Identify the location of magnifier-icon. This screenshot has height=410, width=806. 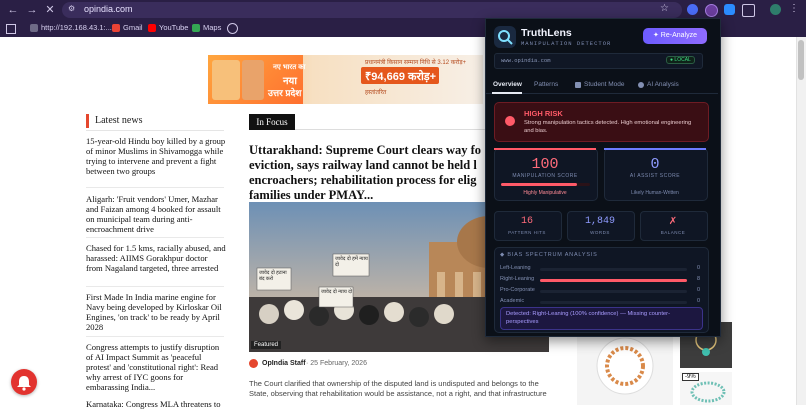
(505, 37).